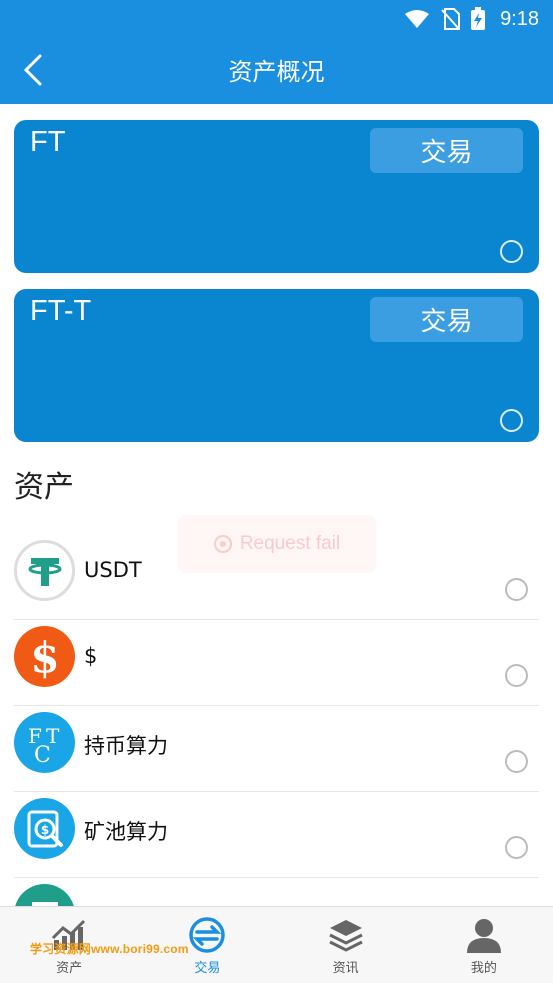 The image size is (553, 983). What do you see at coordinates (290, 543) in the screenshot?
I see `toast-text: Request fail` at bounding box center [290, 543].